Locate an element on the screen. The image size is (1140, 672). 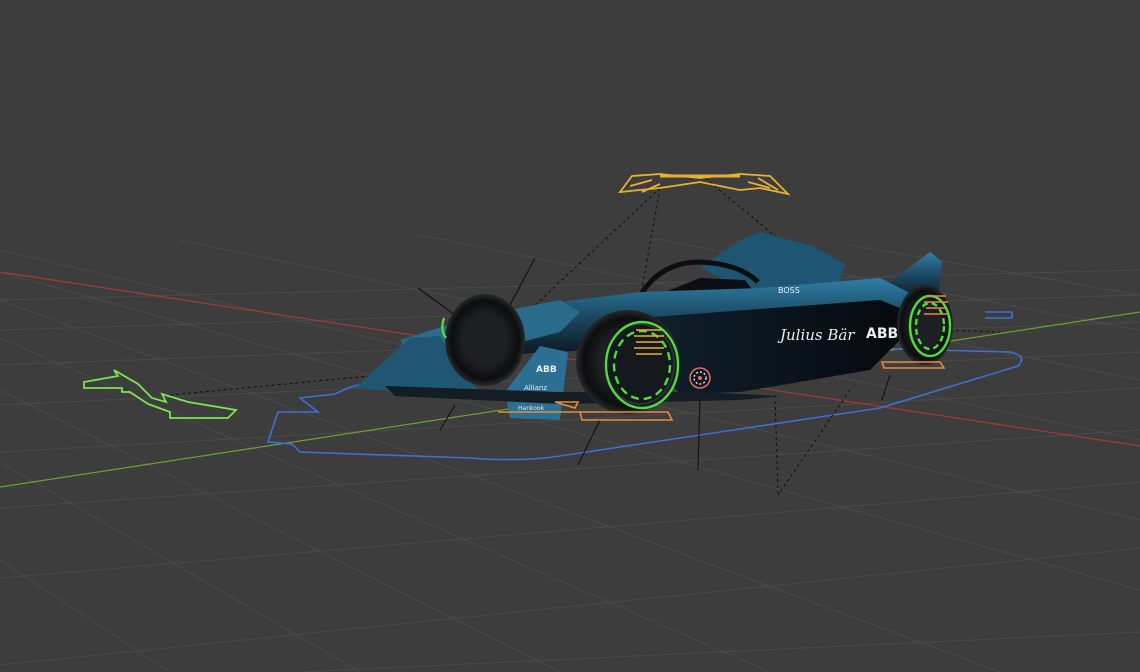
rear-control-tab is located at coordinates (999, 315).